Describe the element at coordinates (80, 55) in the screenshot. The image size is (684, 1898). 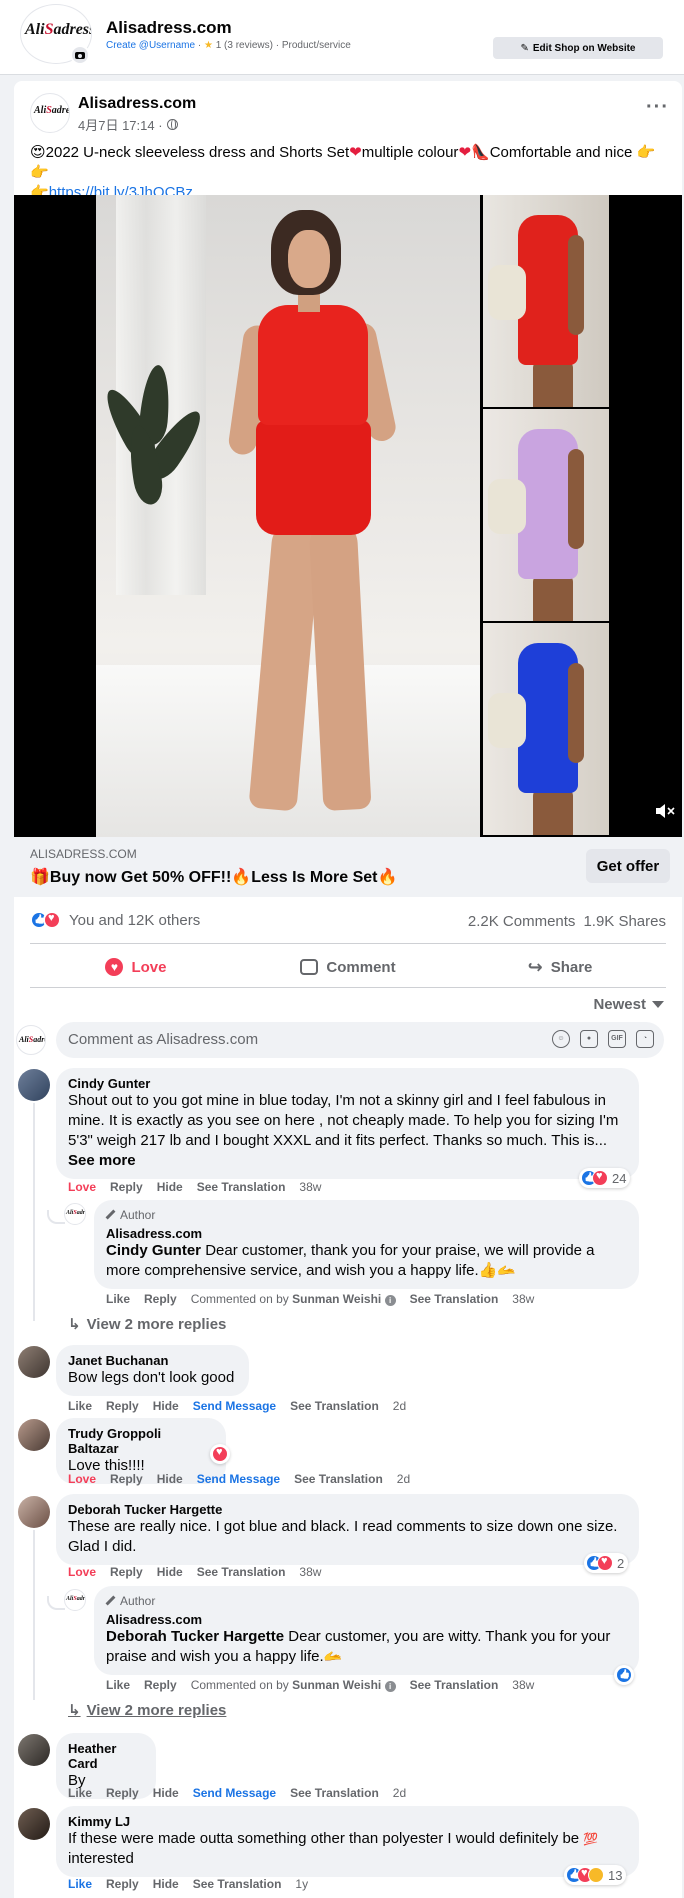
I see `camera-icon` at that location.